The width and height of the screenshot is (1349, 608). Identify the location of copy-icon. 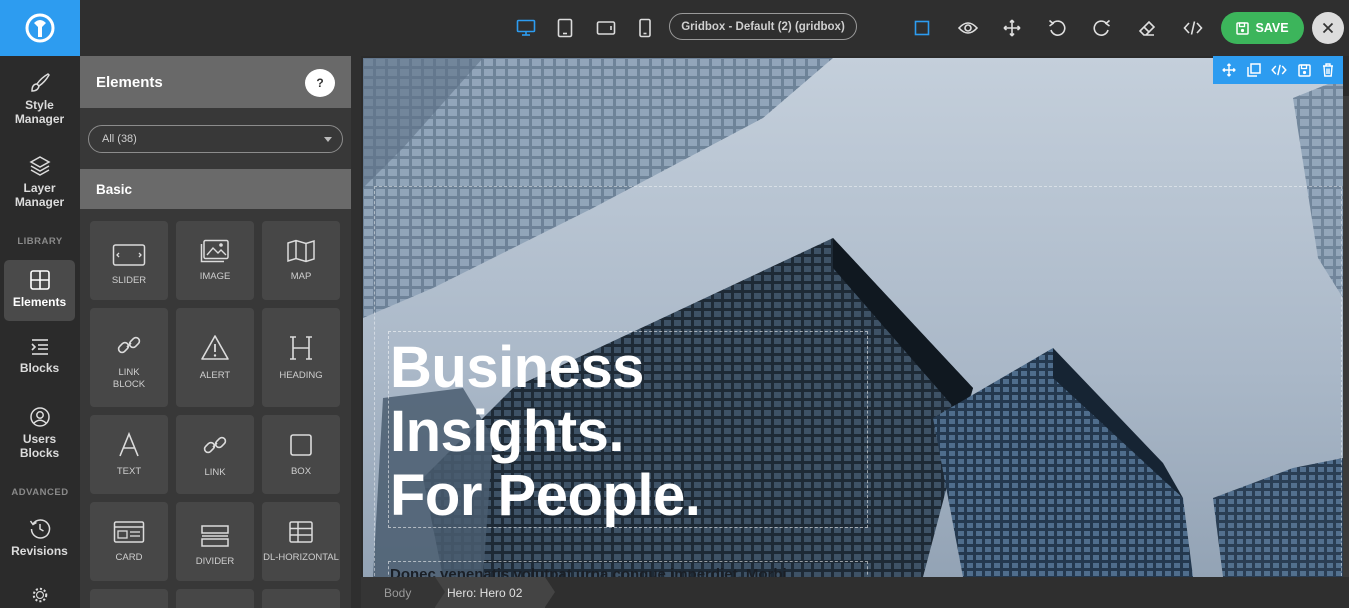
(1254, 70).